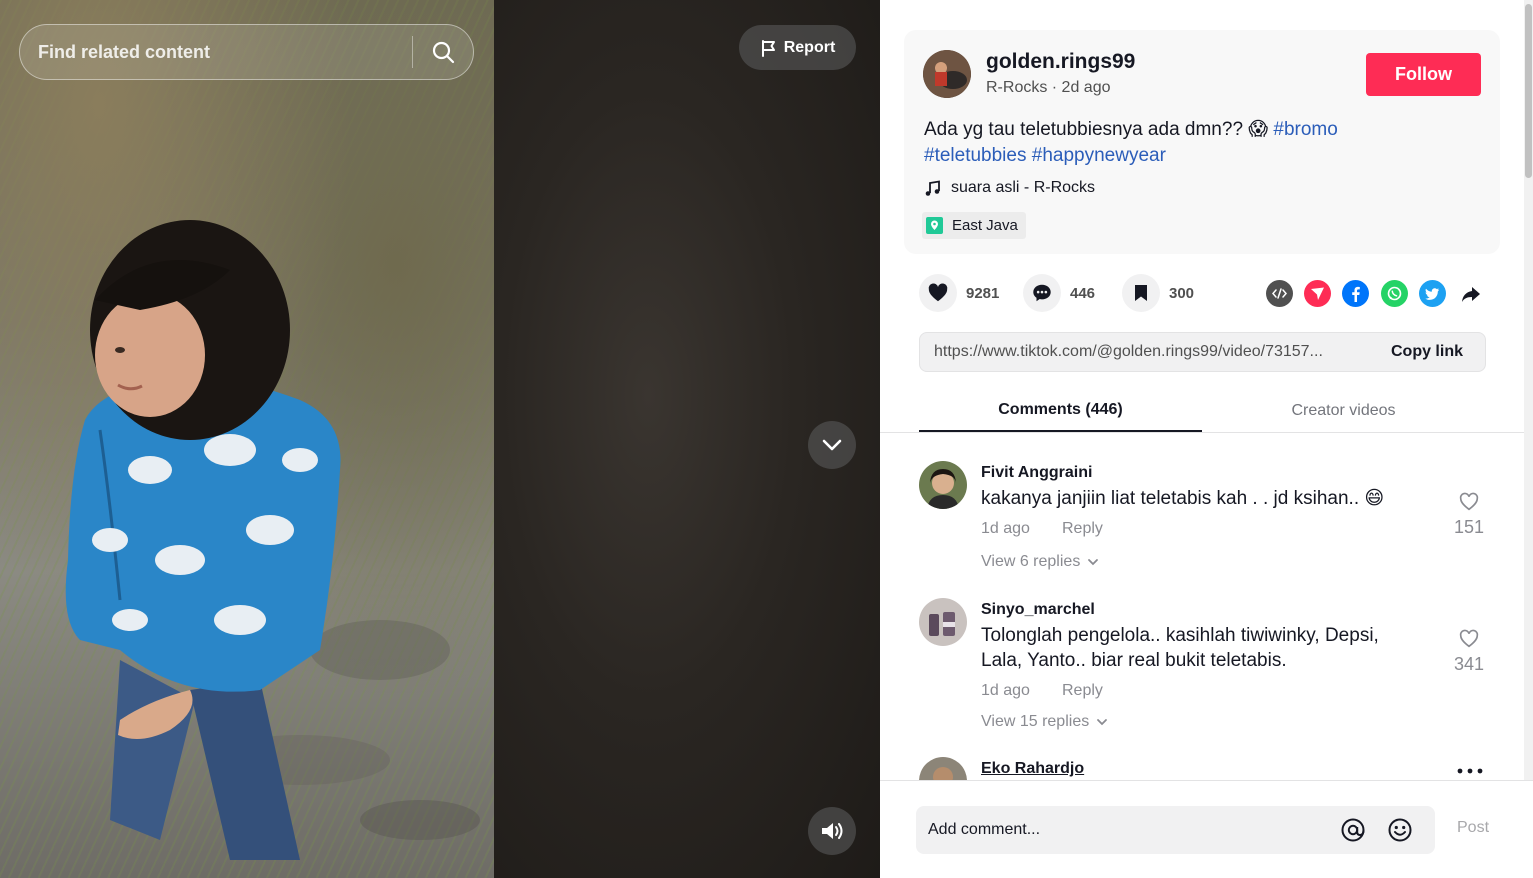 This screenshot has height=878, width=1533. I want to click on like-button: 9281, so click(959, 293).